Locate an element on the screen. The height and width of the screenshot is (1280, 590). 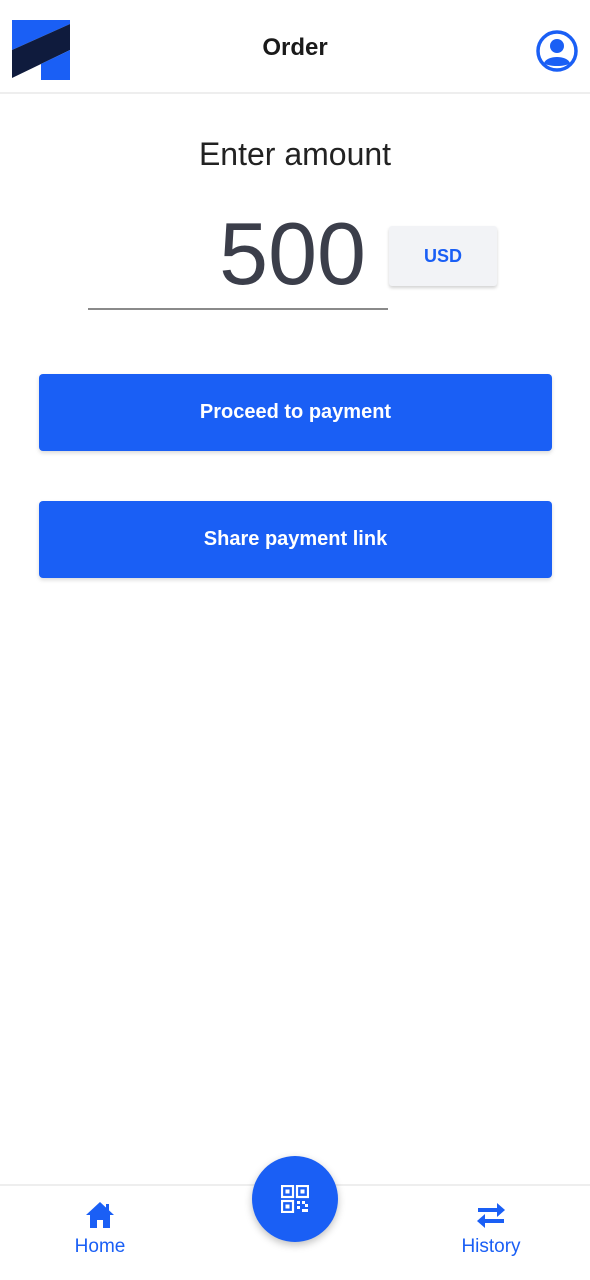
page-title: Order is located at coordinates (295, 47).